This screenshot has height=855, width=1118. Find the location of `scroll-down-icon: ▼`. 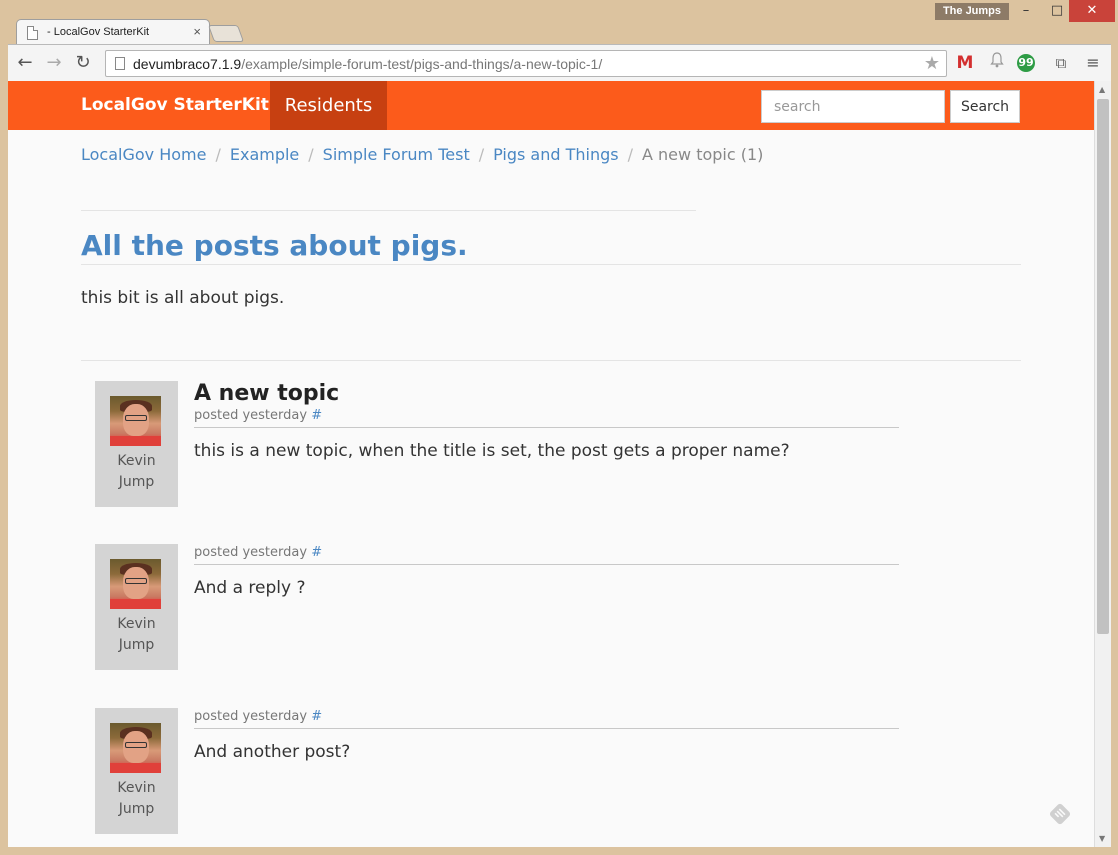

scroll-down-icon: ▼ is located at coordinates (1102, 838).